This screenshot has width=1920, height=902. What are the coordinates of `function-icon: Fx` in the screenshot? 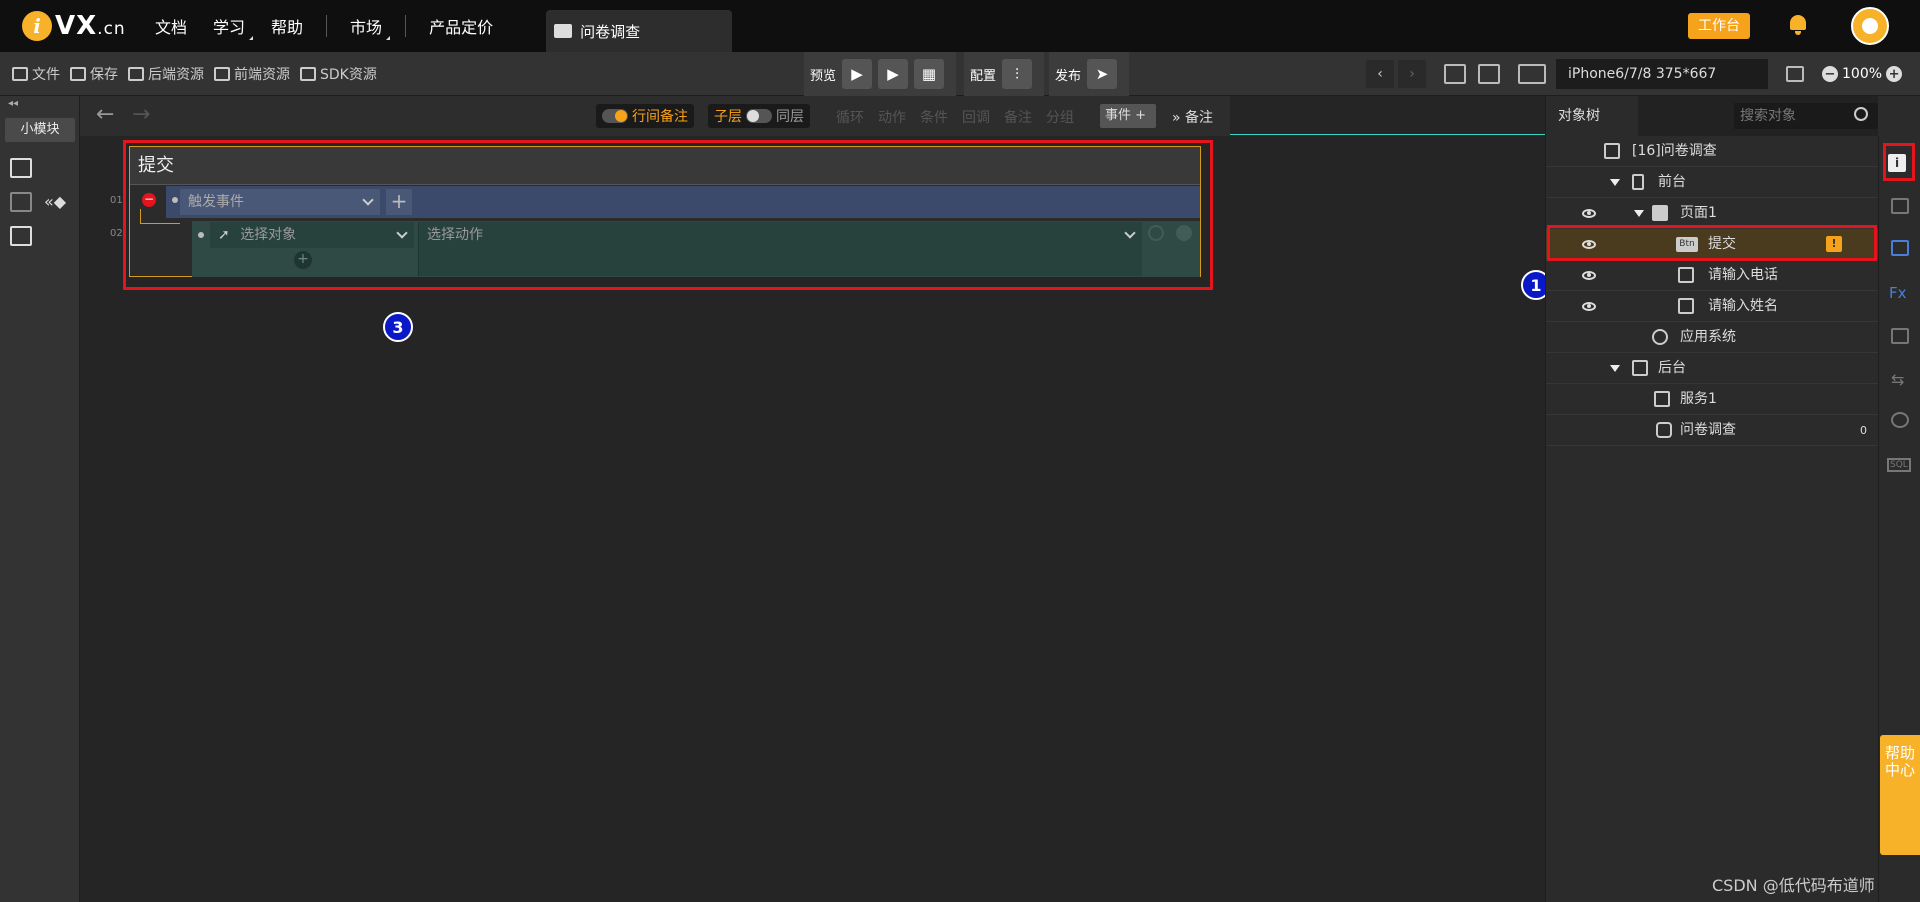 It's located at (1898, 293).